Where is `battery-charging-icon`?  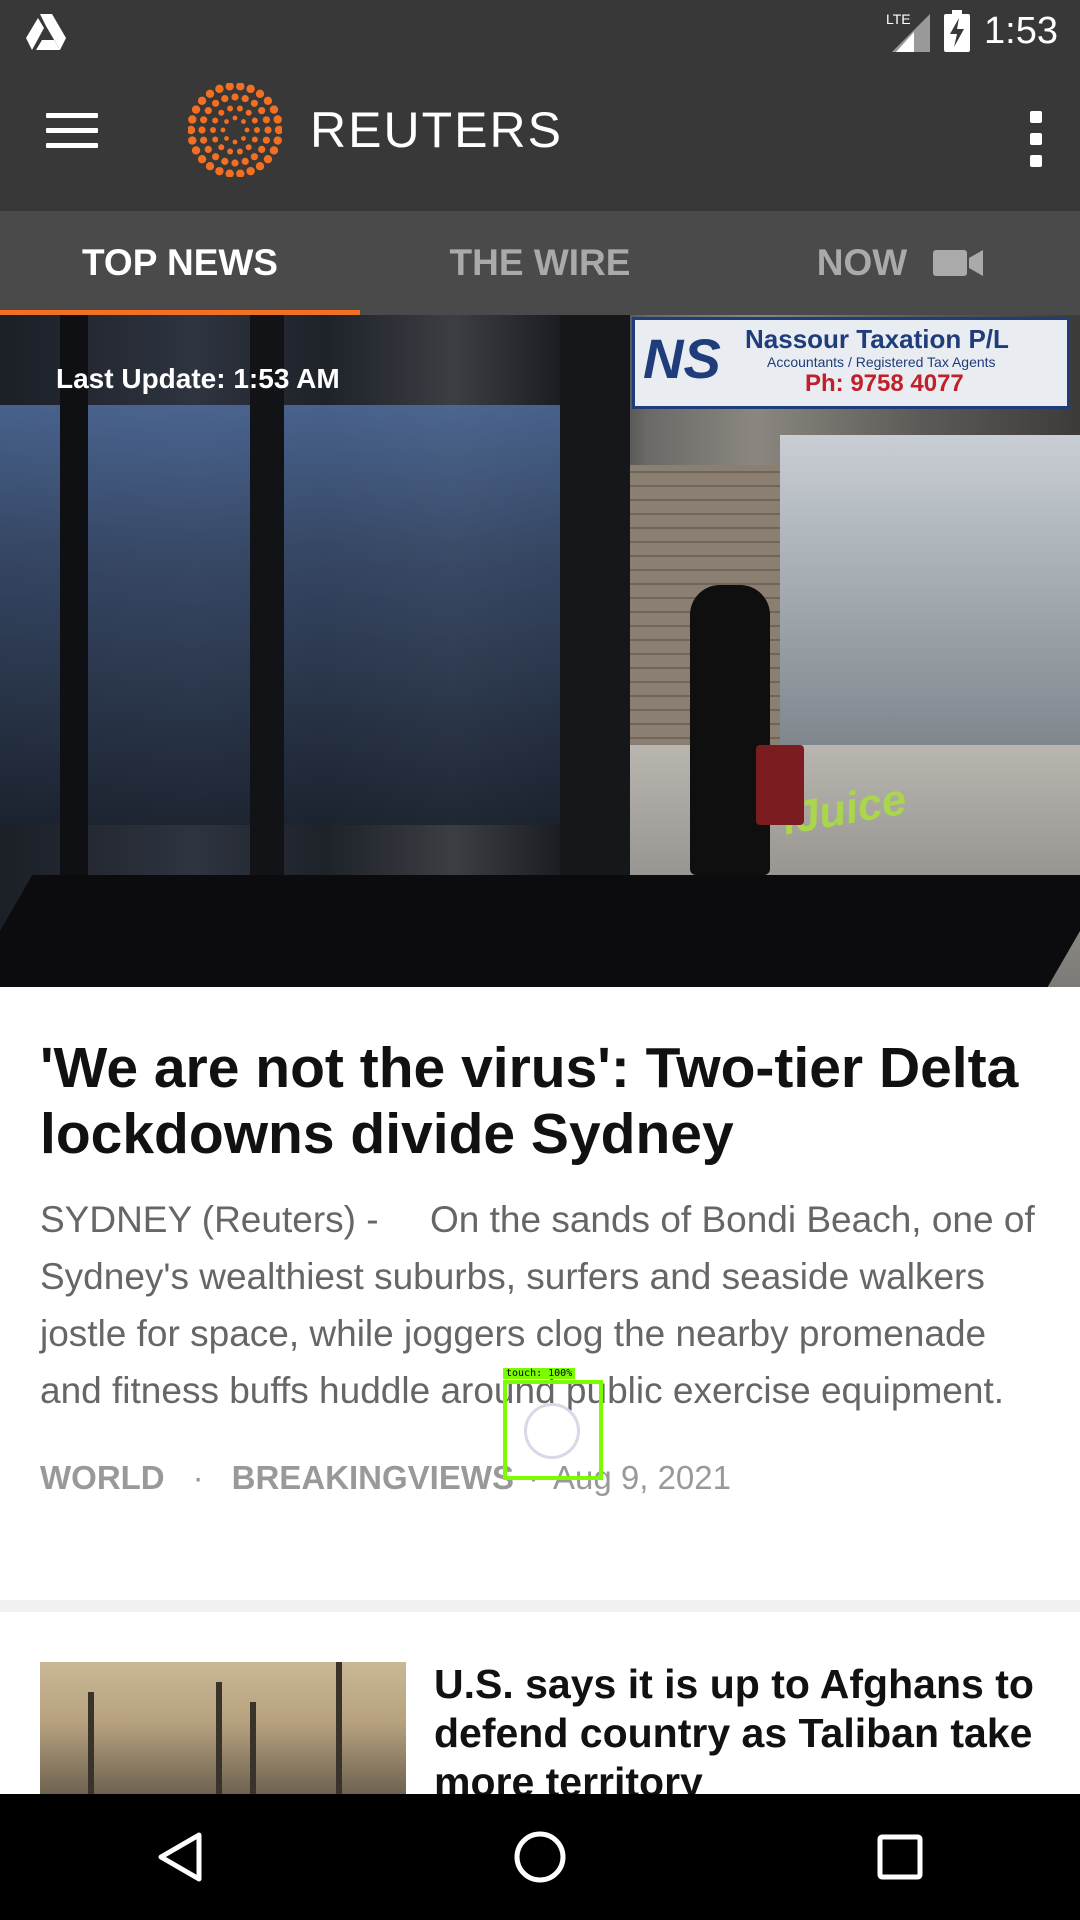
battery-charging-icon is located at coordinates (957, 31).